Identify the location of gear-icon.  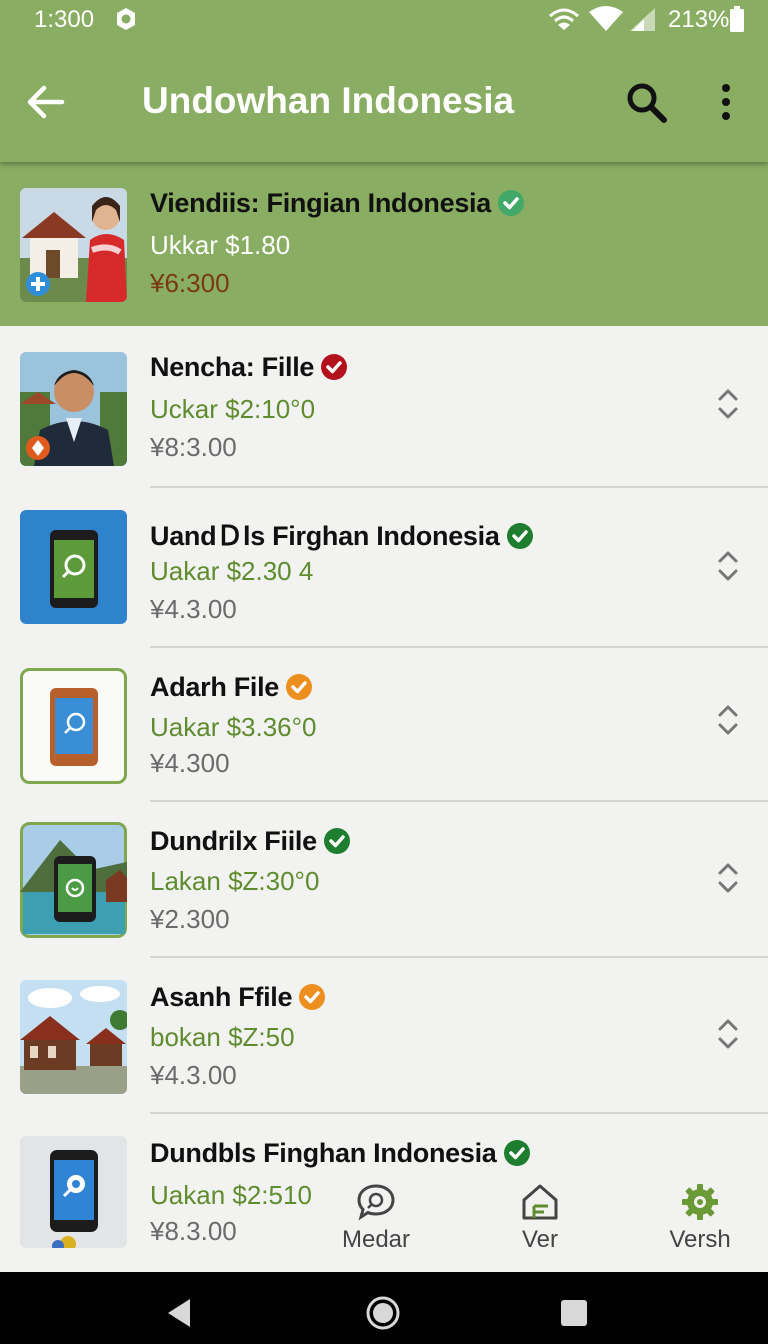
(700, 1202).